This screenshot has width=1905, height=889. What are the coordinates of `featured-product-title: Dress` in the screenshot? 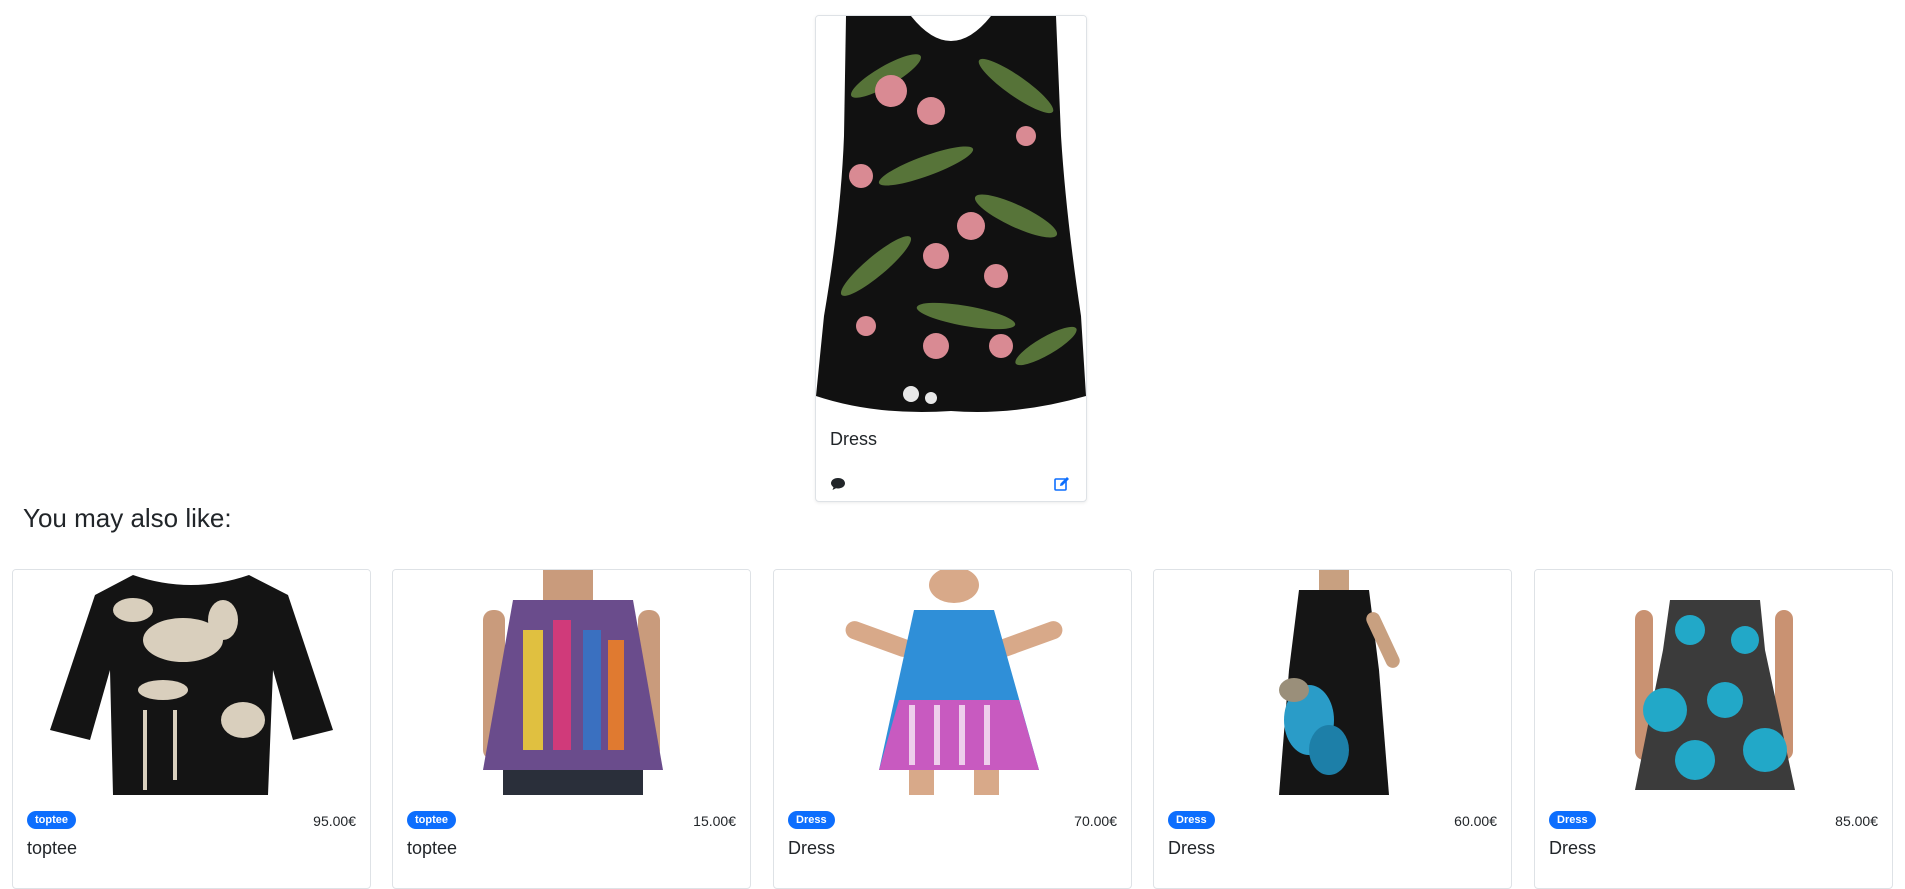 It's located at (854, 439).